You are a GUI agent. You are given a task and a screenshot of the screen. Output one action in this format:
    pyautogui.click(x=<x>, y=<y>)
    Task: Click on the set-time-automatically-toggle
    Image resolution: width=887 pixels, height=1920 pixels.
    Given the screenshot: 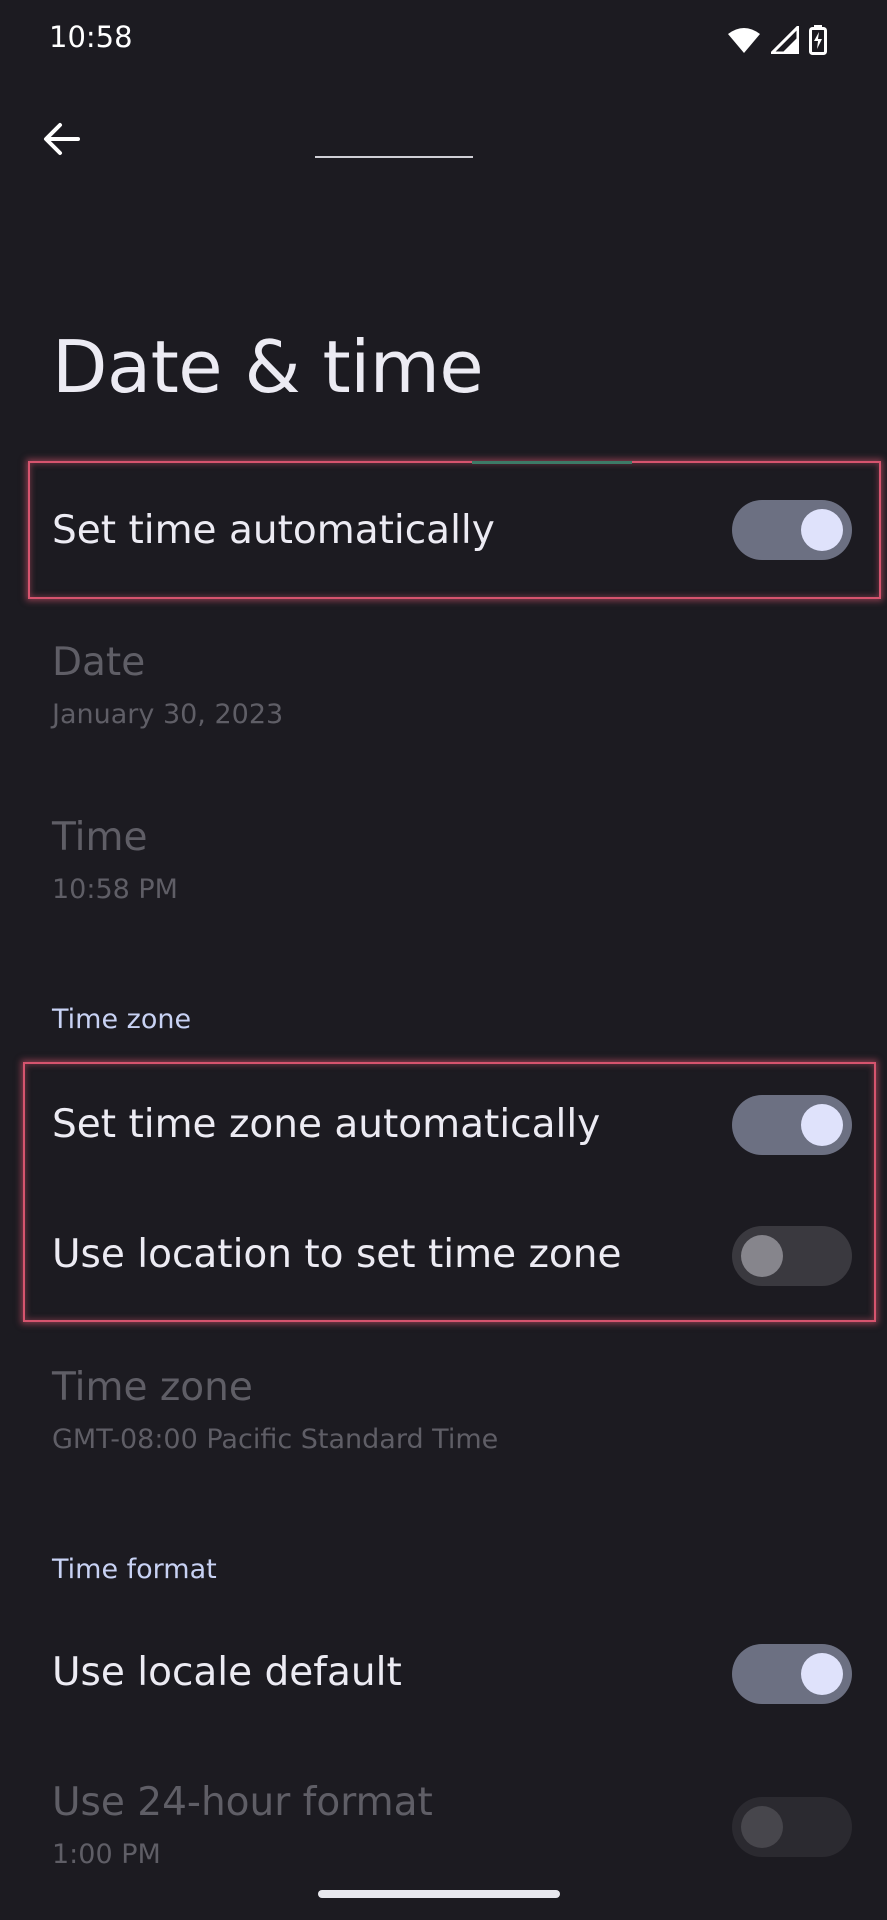 What is the action you would take?
    pyautogui.click(x=792, y=530)
    